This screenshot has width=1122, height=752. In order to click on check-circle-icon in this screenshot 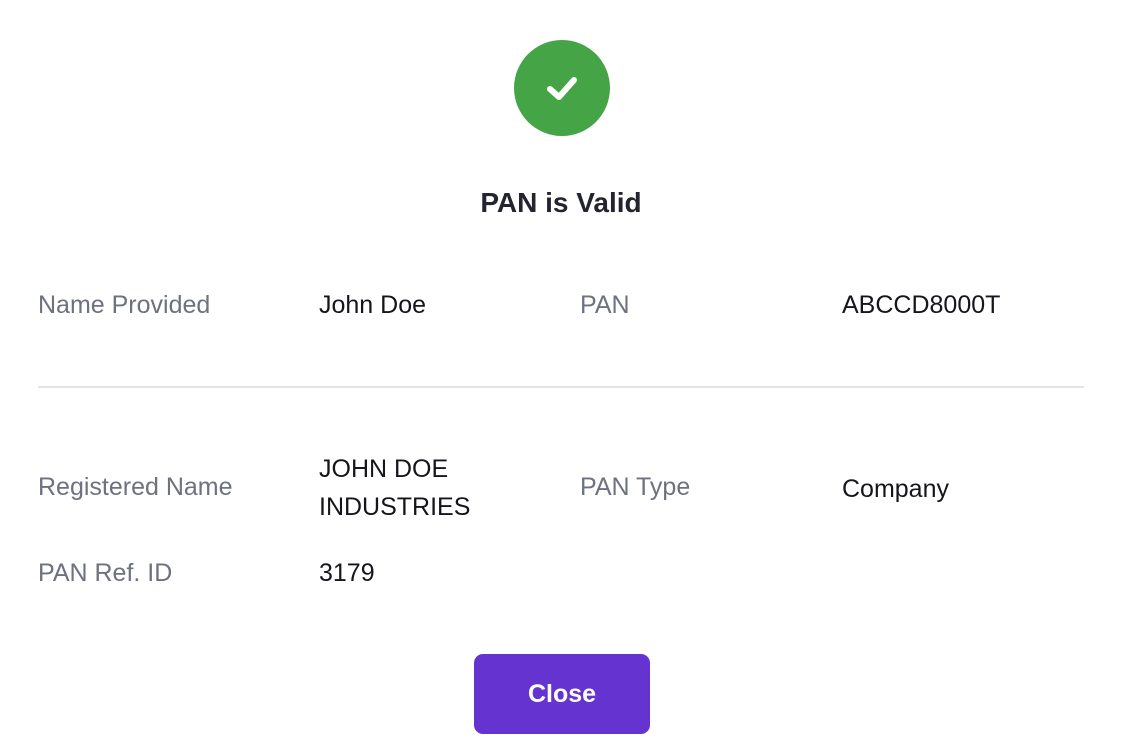, I will do `click(562, 88)`.